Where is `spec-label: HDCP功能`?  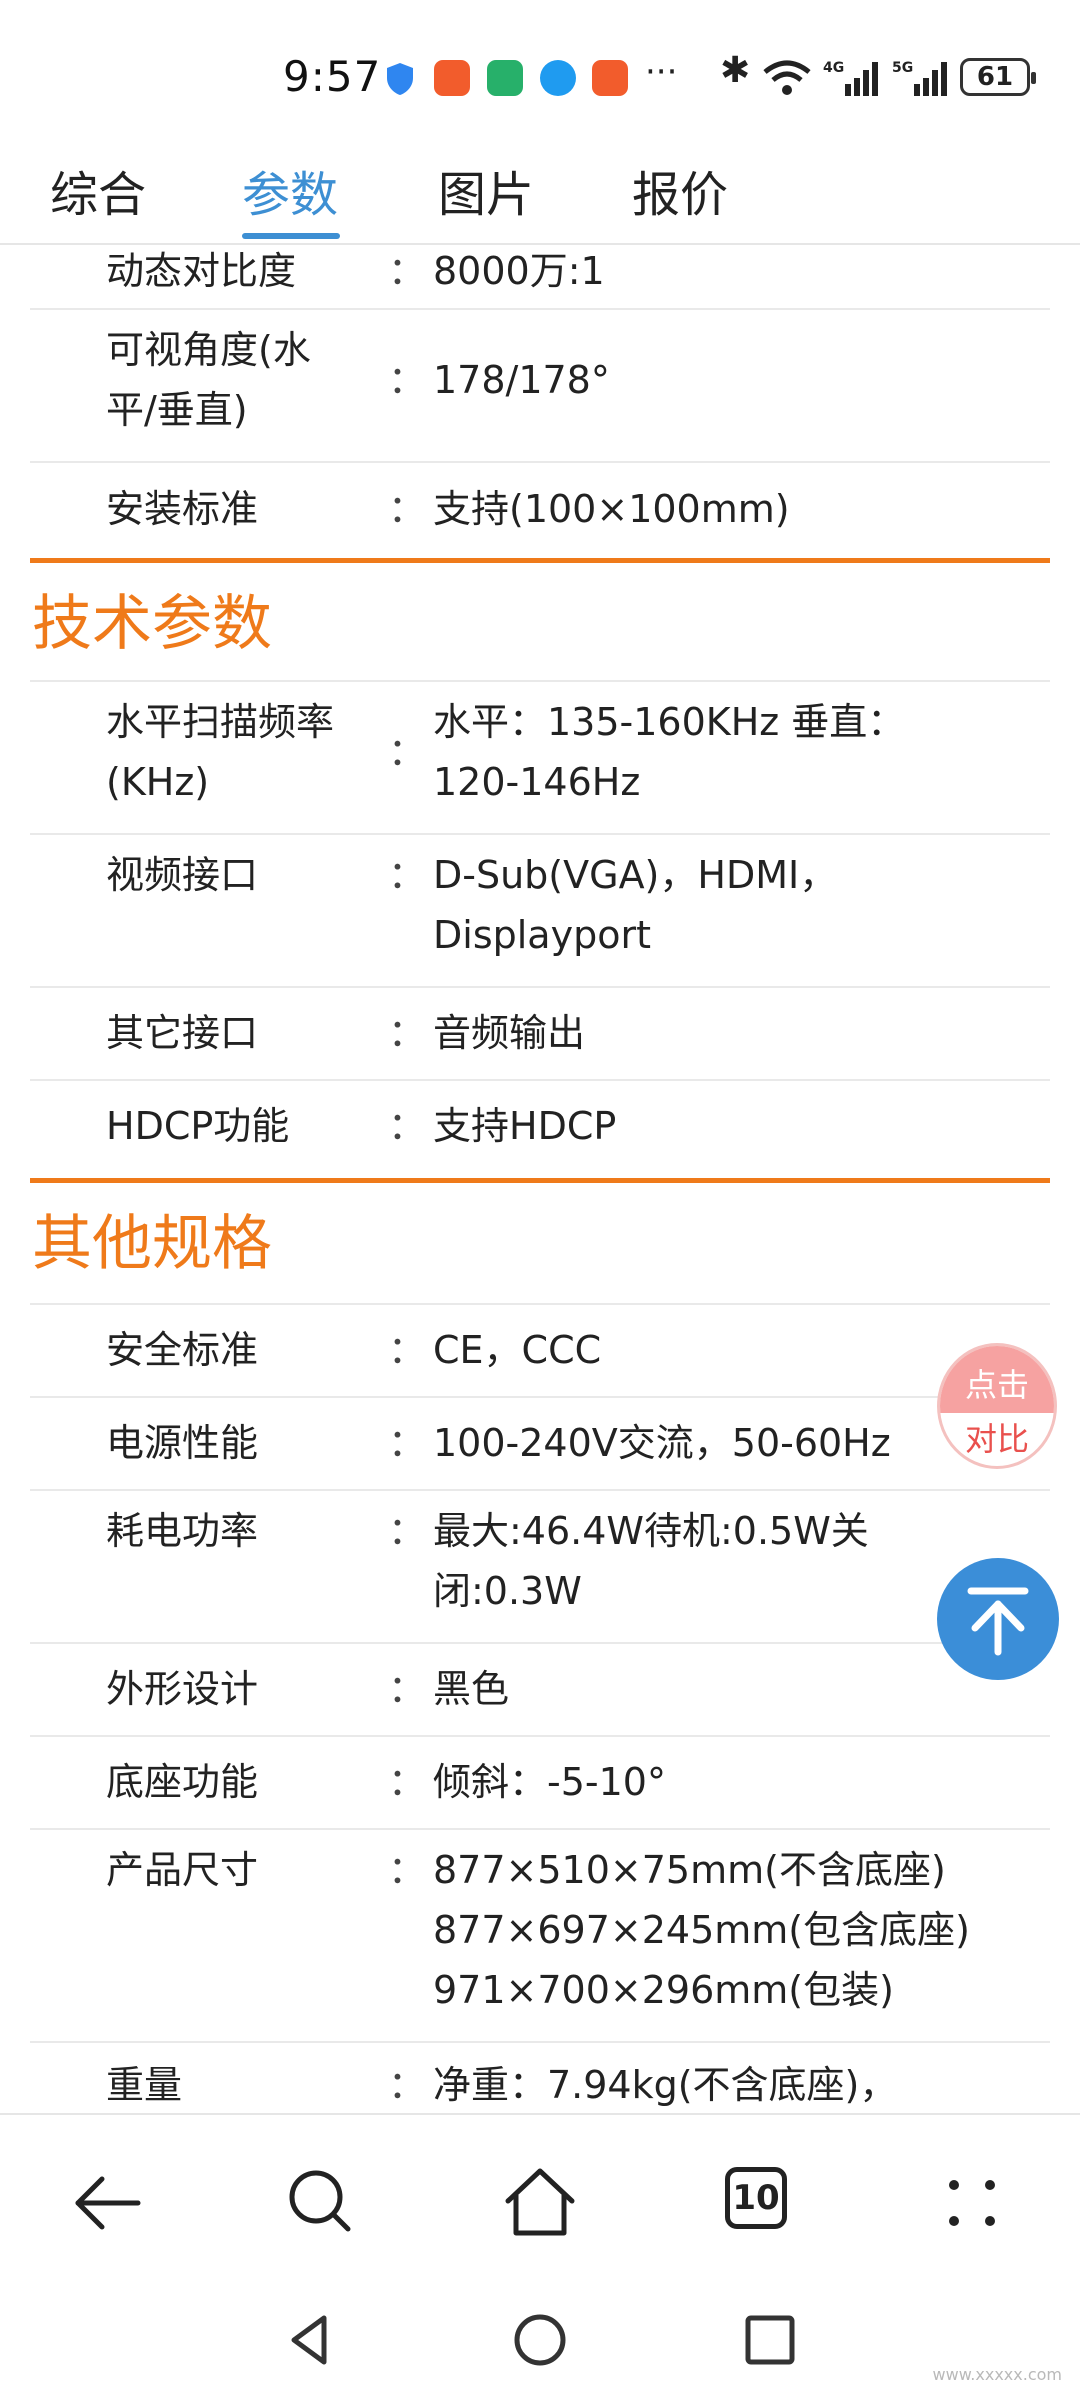 spec-label: HDCP功能 is located at coordinates (198, 1126).